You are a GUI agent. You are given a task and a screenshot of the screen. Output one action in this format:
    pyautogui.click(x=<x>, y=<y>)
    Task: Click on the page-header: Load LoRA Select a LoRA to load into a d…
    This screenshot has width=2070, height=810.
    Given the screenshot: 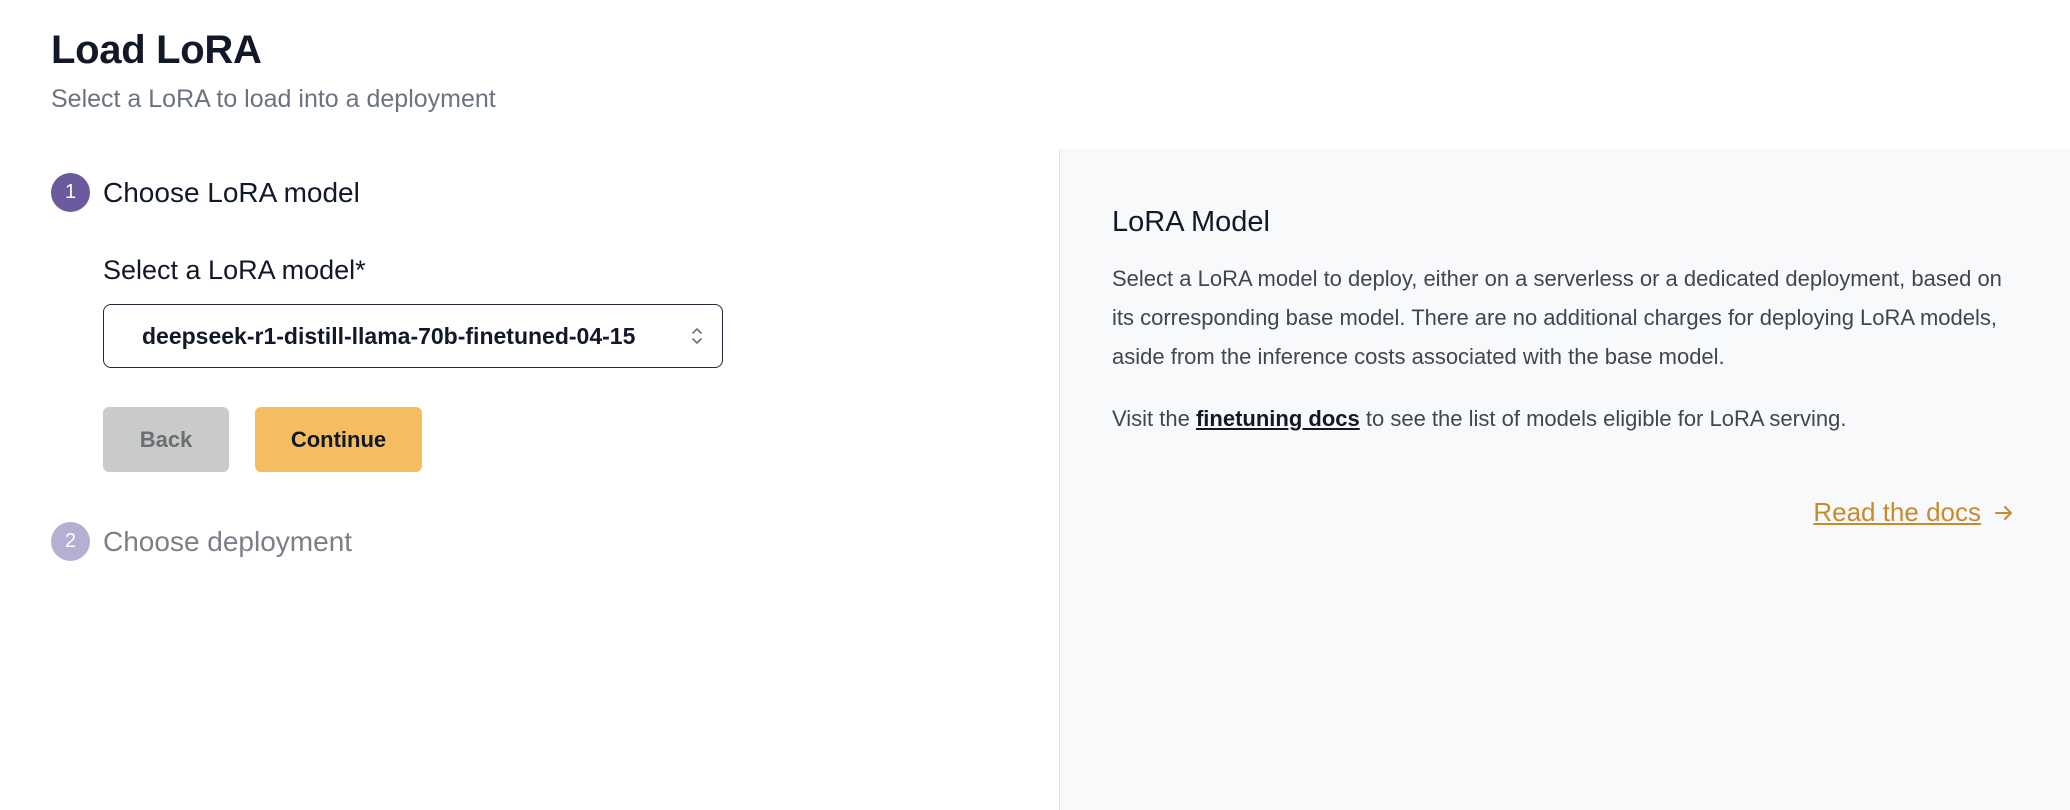 What is the action you would take?
    pyautogui.click(x=273, y=70)
    